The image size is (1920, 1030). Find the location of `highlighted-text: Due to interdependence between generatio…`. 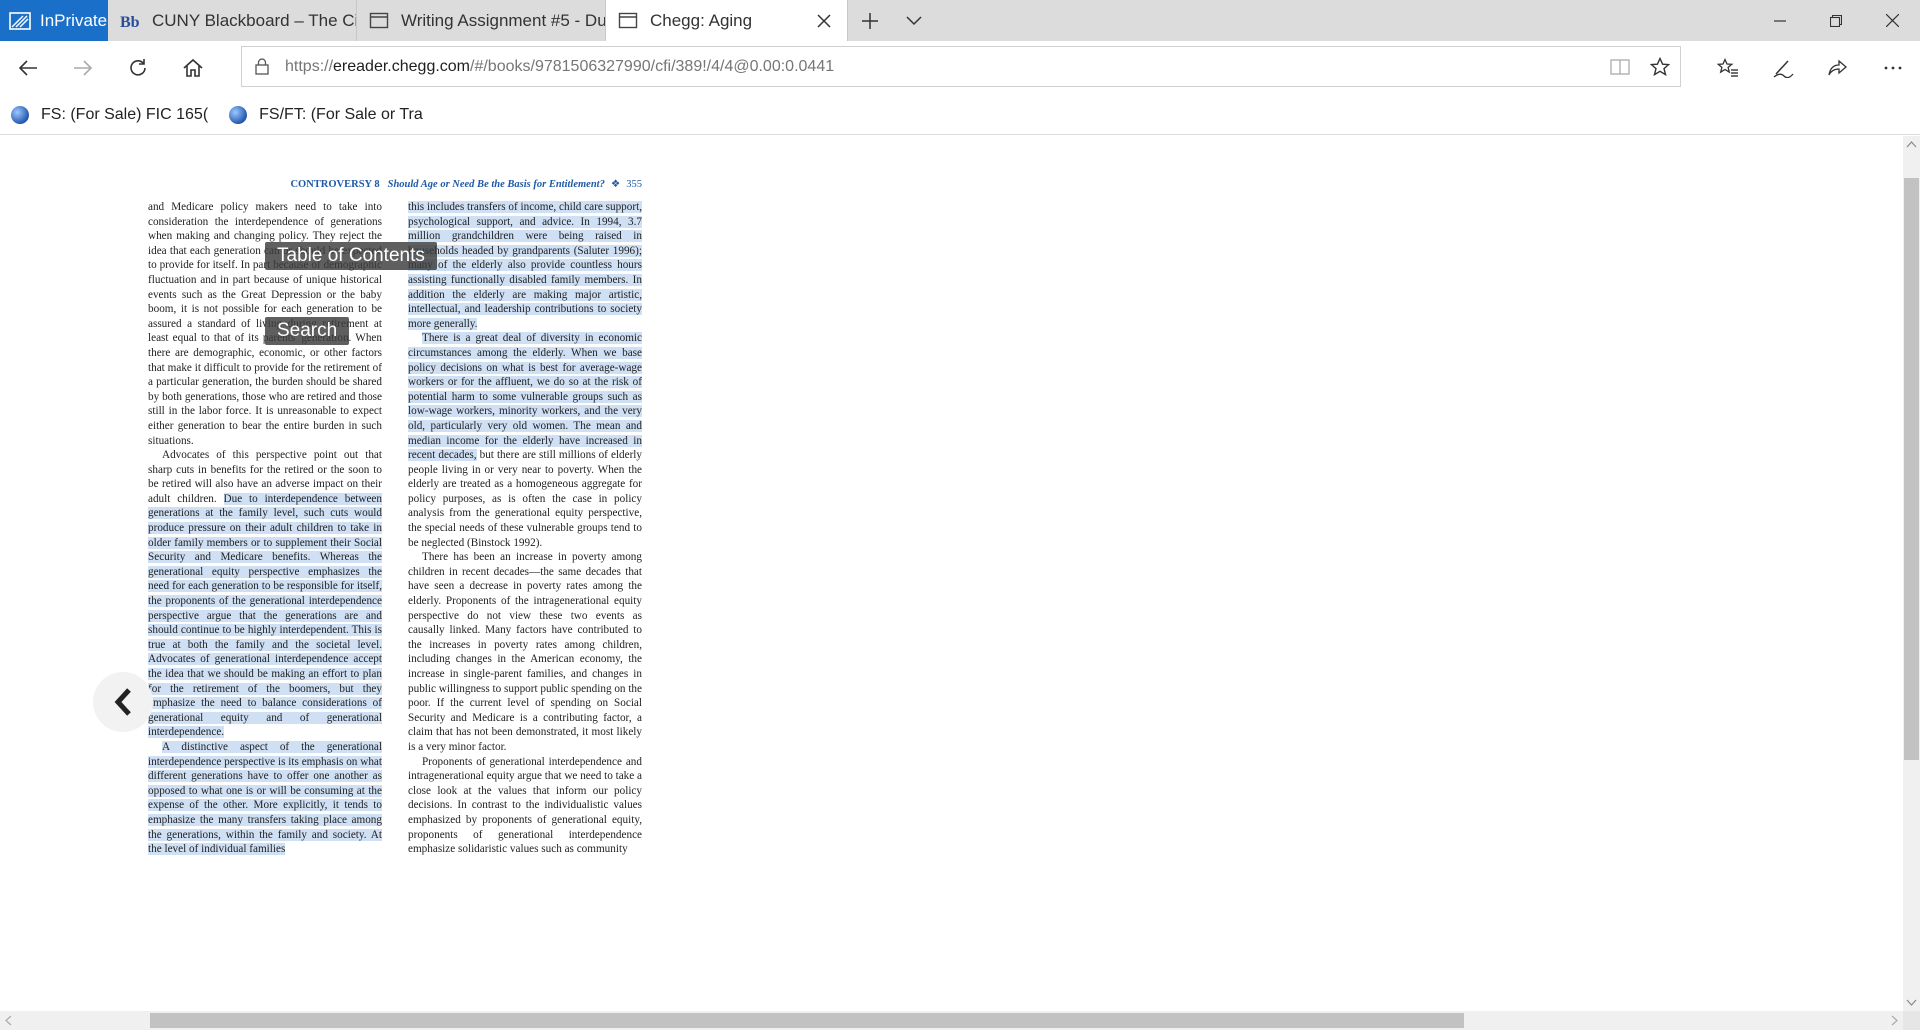

highlighted-text: Due to interdependence between generatio… is located at coordinates (265, 615).